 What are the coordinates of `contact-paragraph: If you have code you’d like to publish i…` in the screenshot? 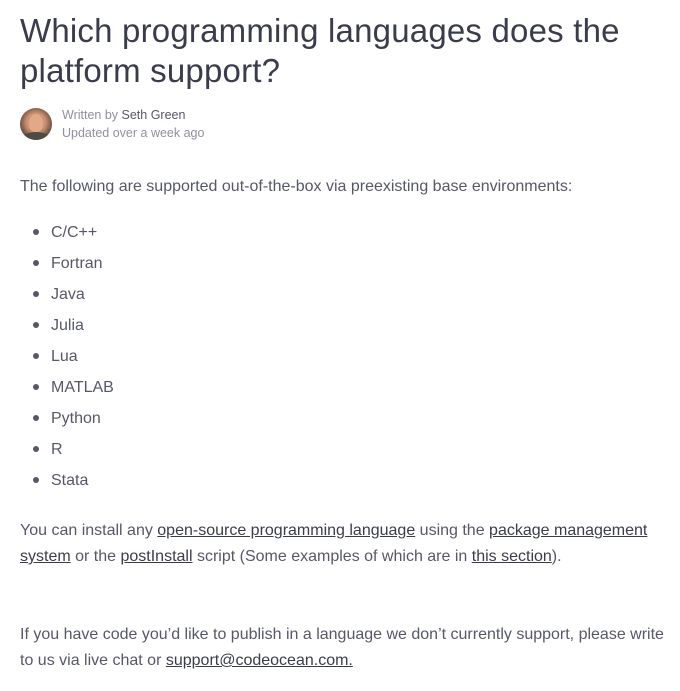 It's located at (345, 648).